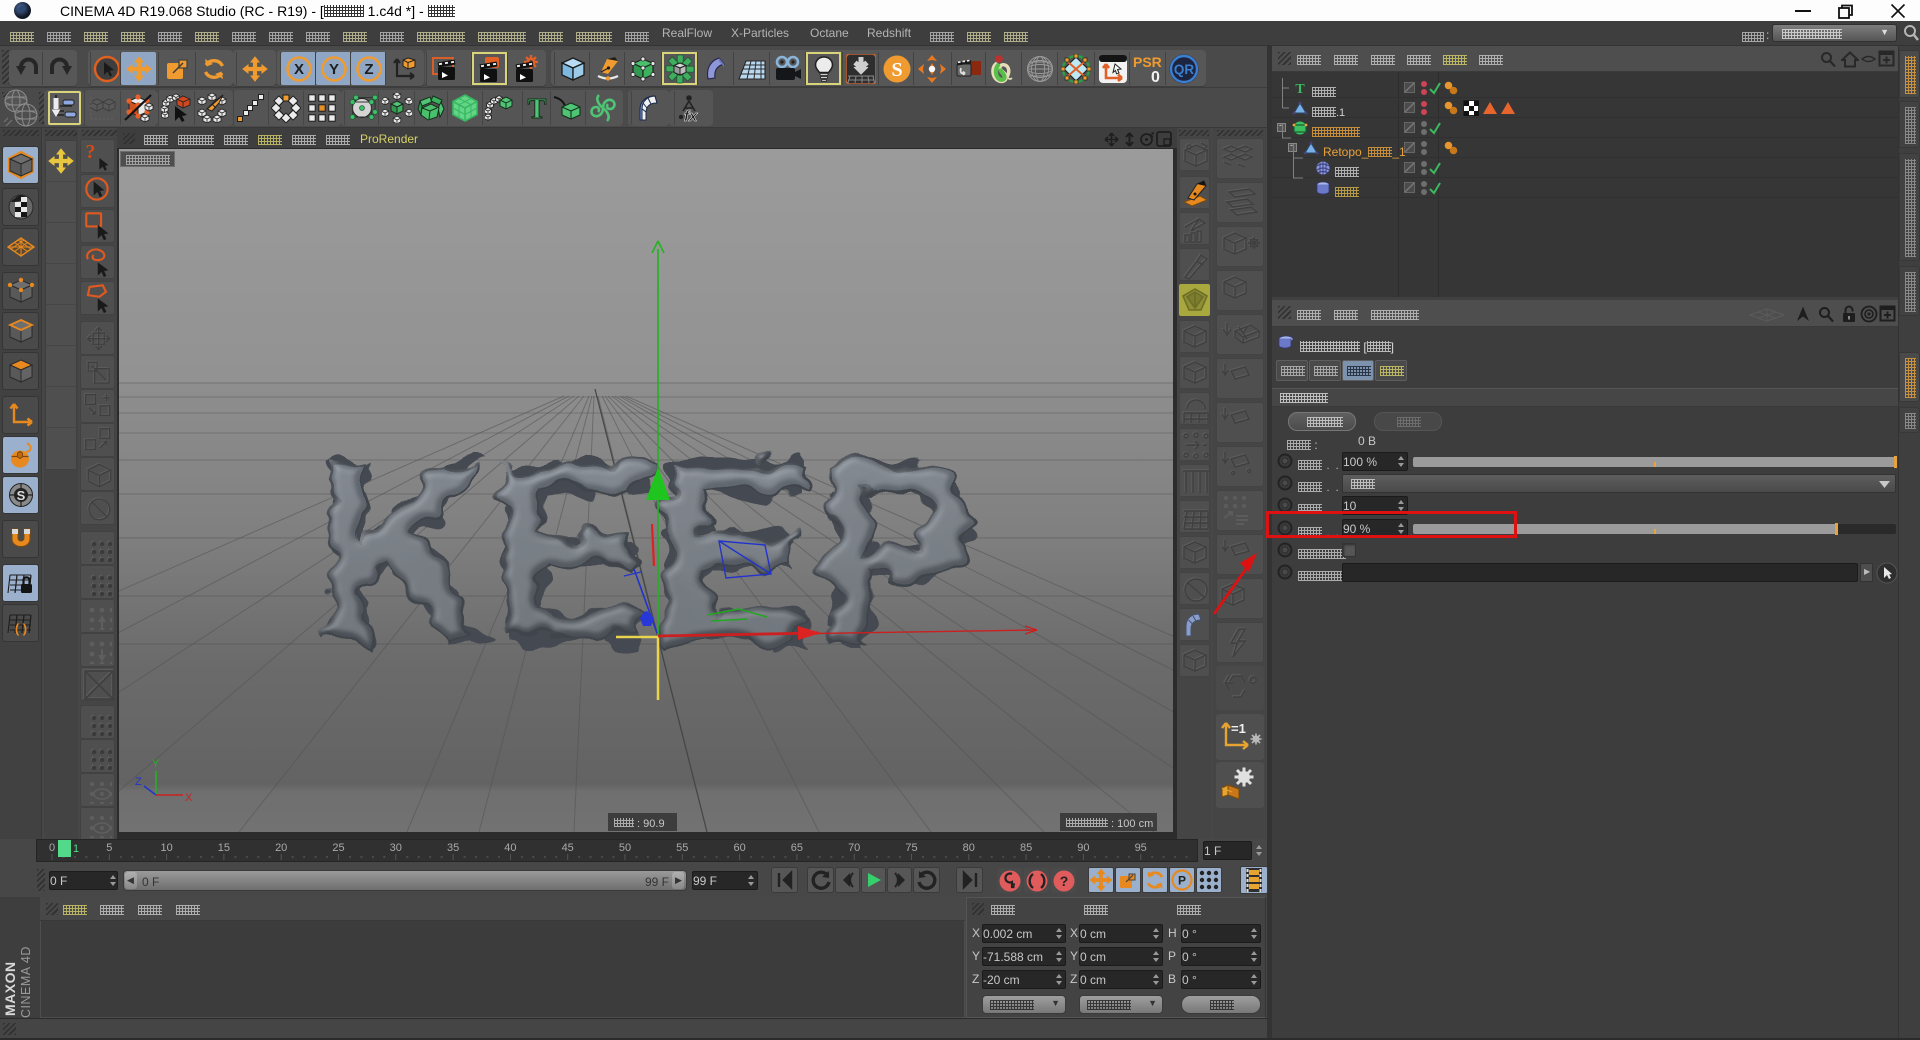 This screenshot has height=1040, width=1920. I want to click on svg-text: T, so click(536, 108).